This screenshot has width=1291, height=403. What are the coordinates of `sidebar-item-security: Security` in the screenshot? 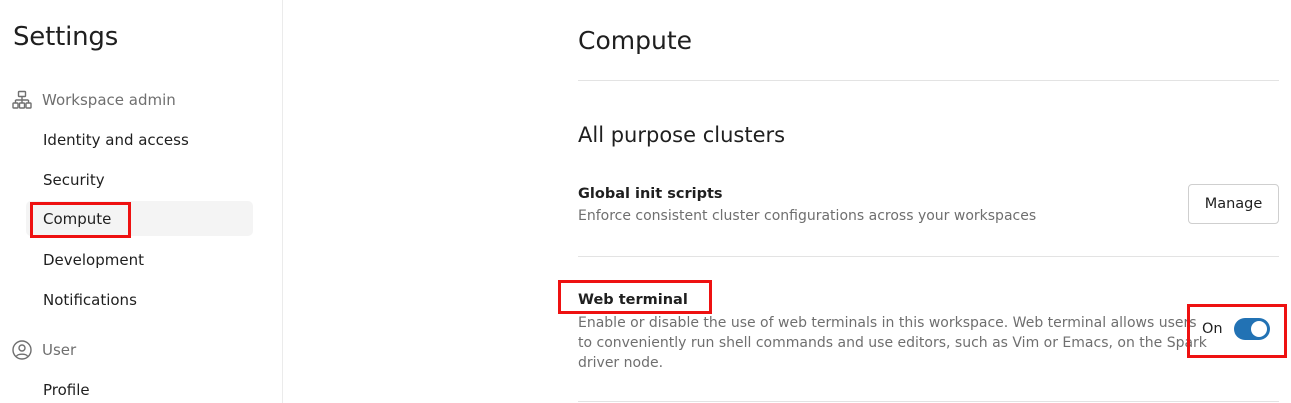 It's located at (74, 180).